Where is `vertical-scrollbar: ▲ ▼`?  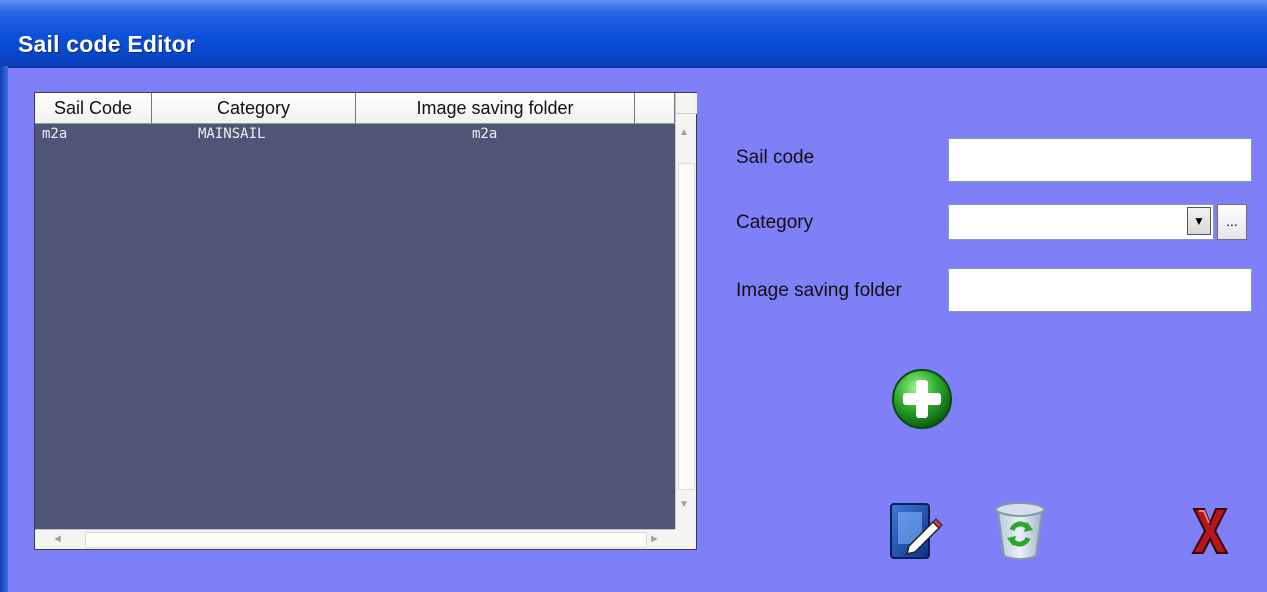
vertical-scrollbar: ▲ ▼ is located at coordinates (686, 311).